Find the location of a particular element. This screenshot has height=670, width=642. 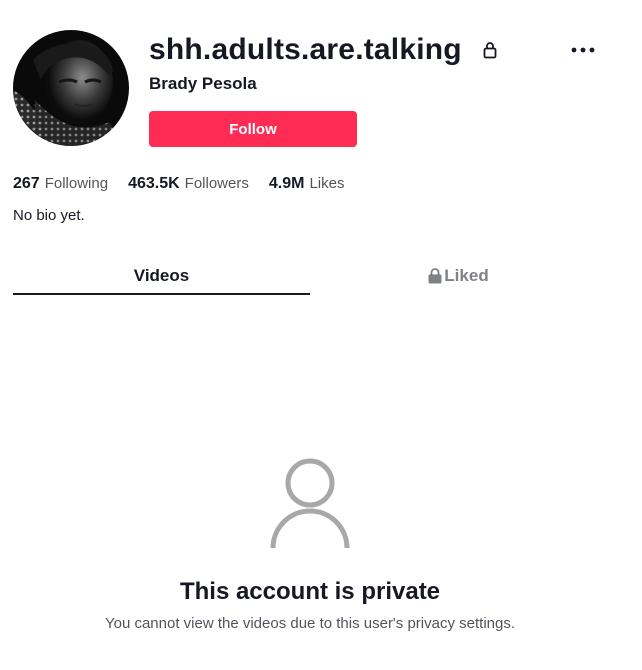

tab-label: Videos is located at coordinates (161, 275).